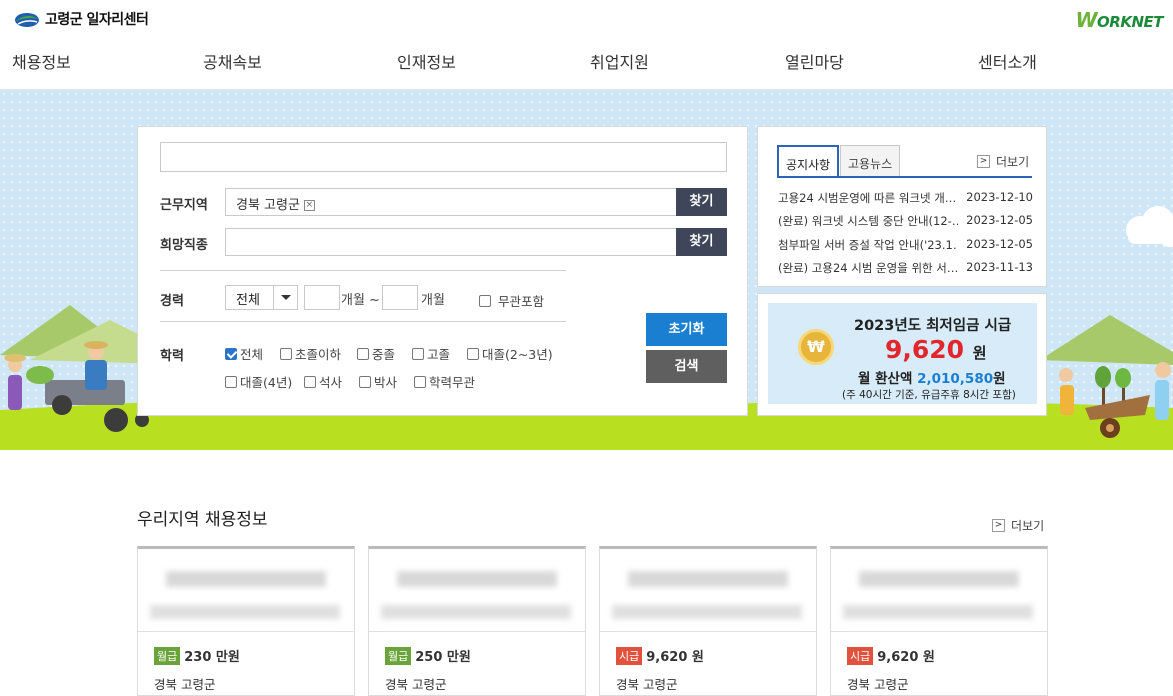 This screenshot has height=696, width=1173. What do you see at coordinates (999, 267) in the screenshot?
I see `notice-date: 2023-11-13` at bounding box center [999, 267].